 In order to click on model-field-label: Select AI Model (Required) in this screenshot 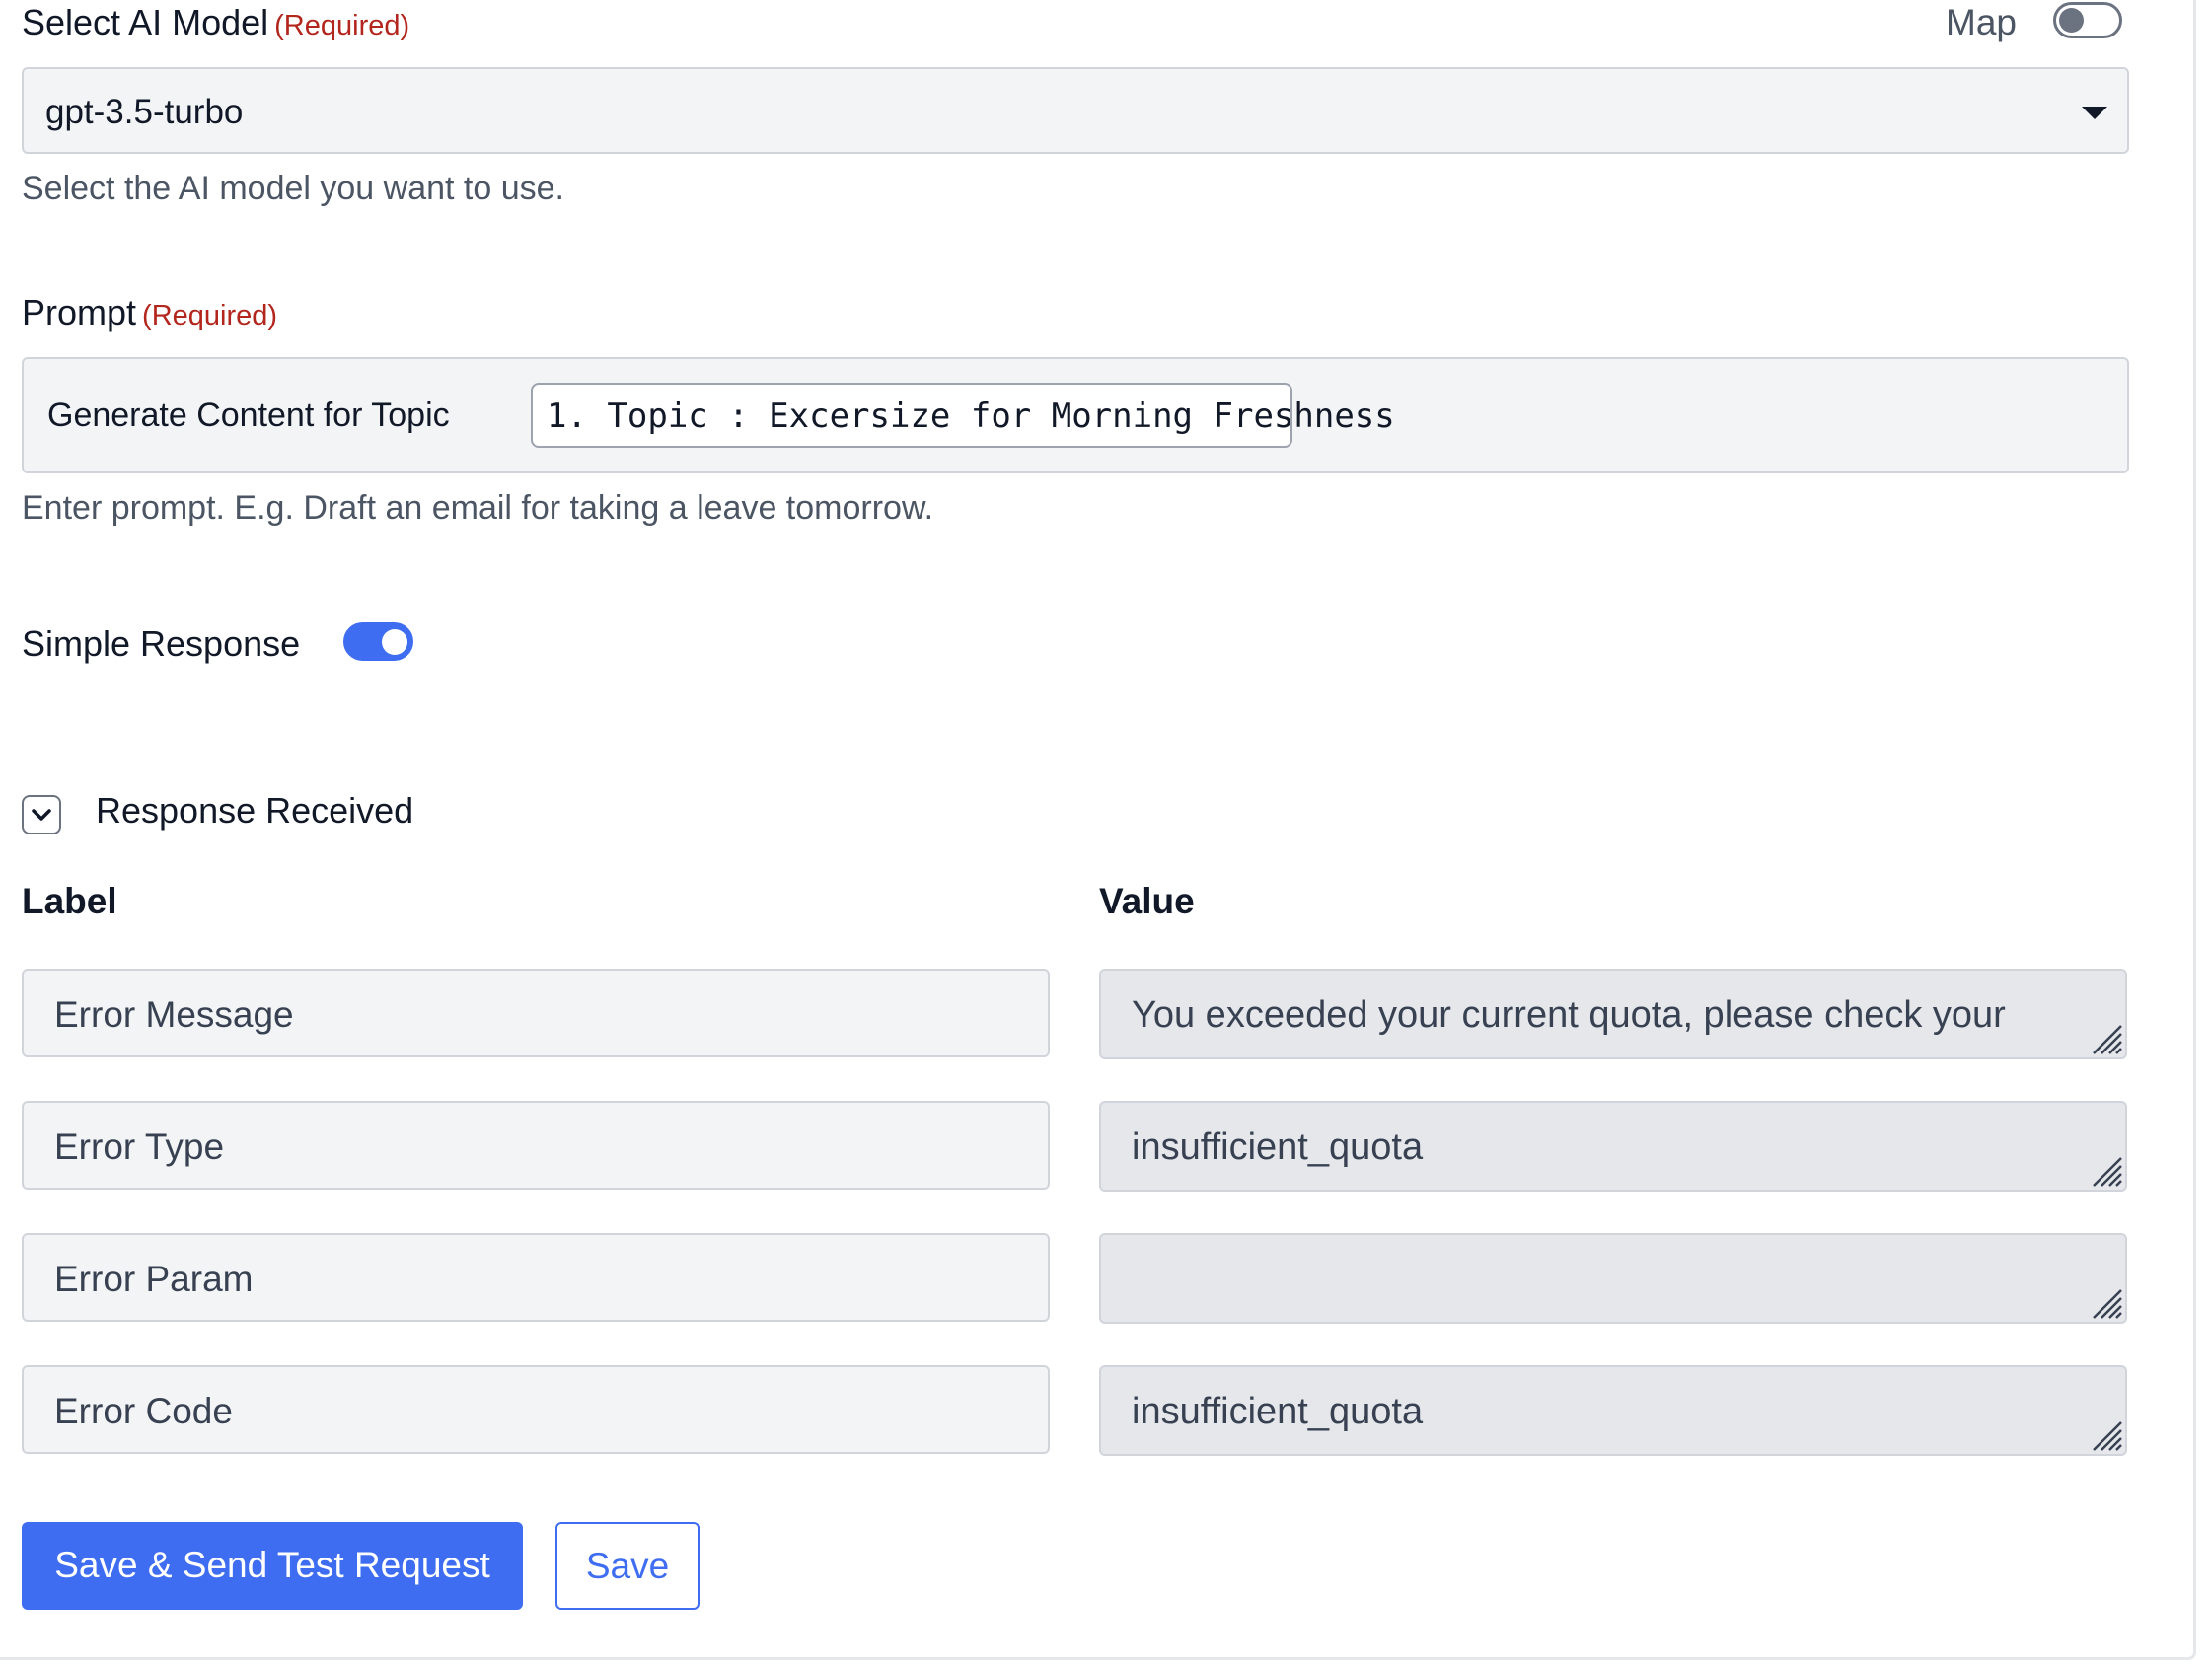, I will do `click(215, 22)`.